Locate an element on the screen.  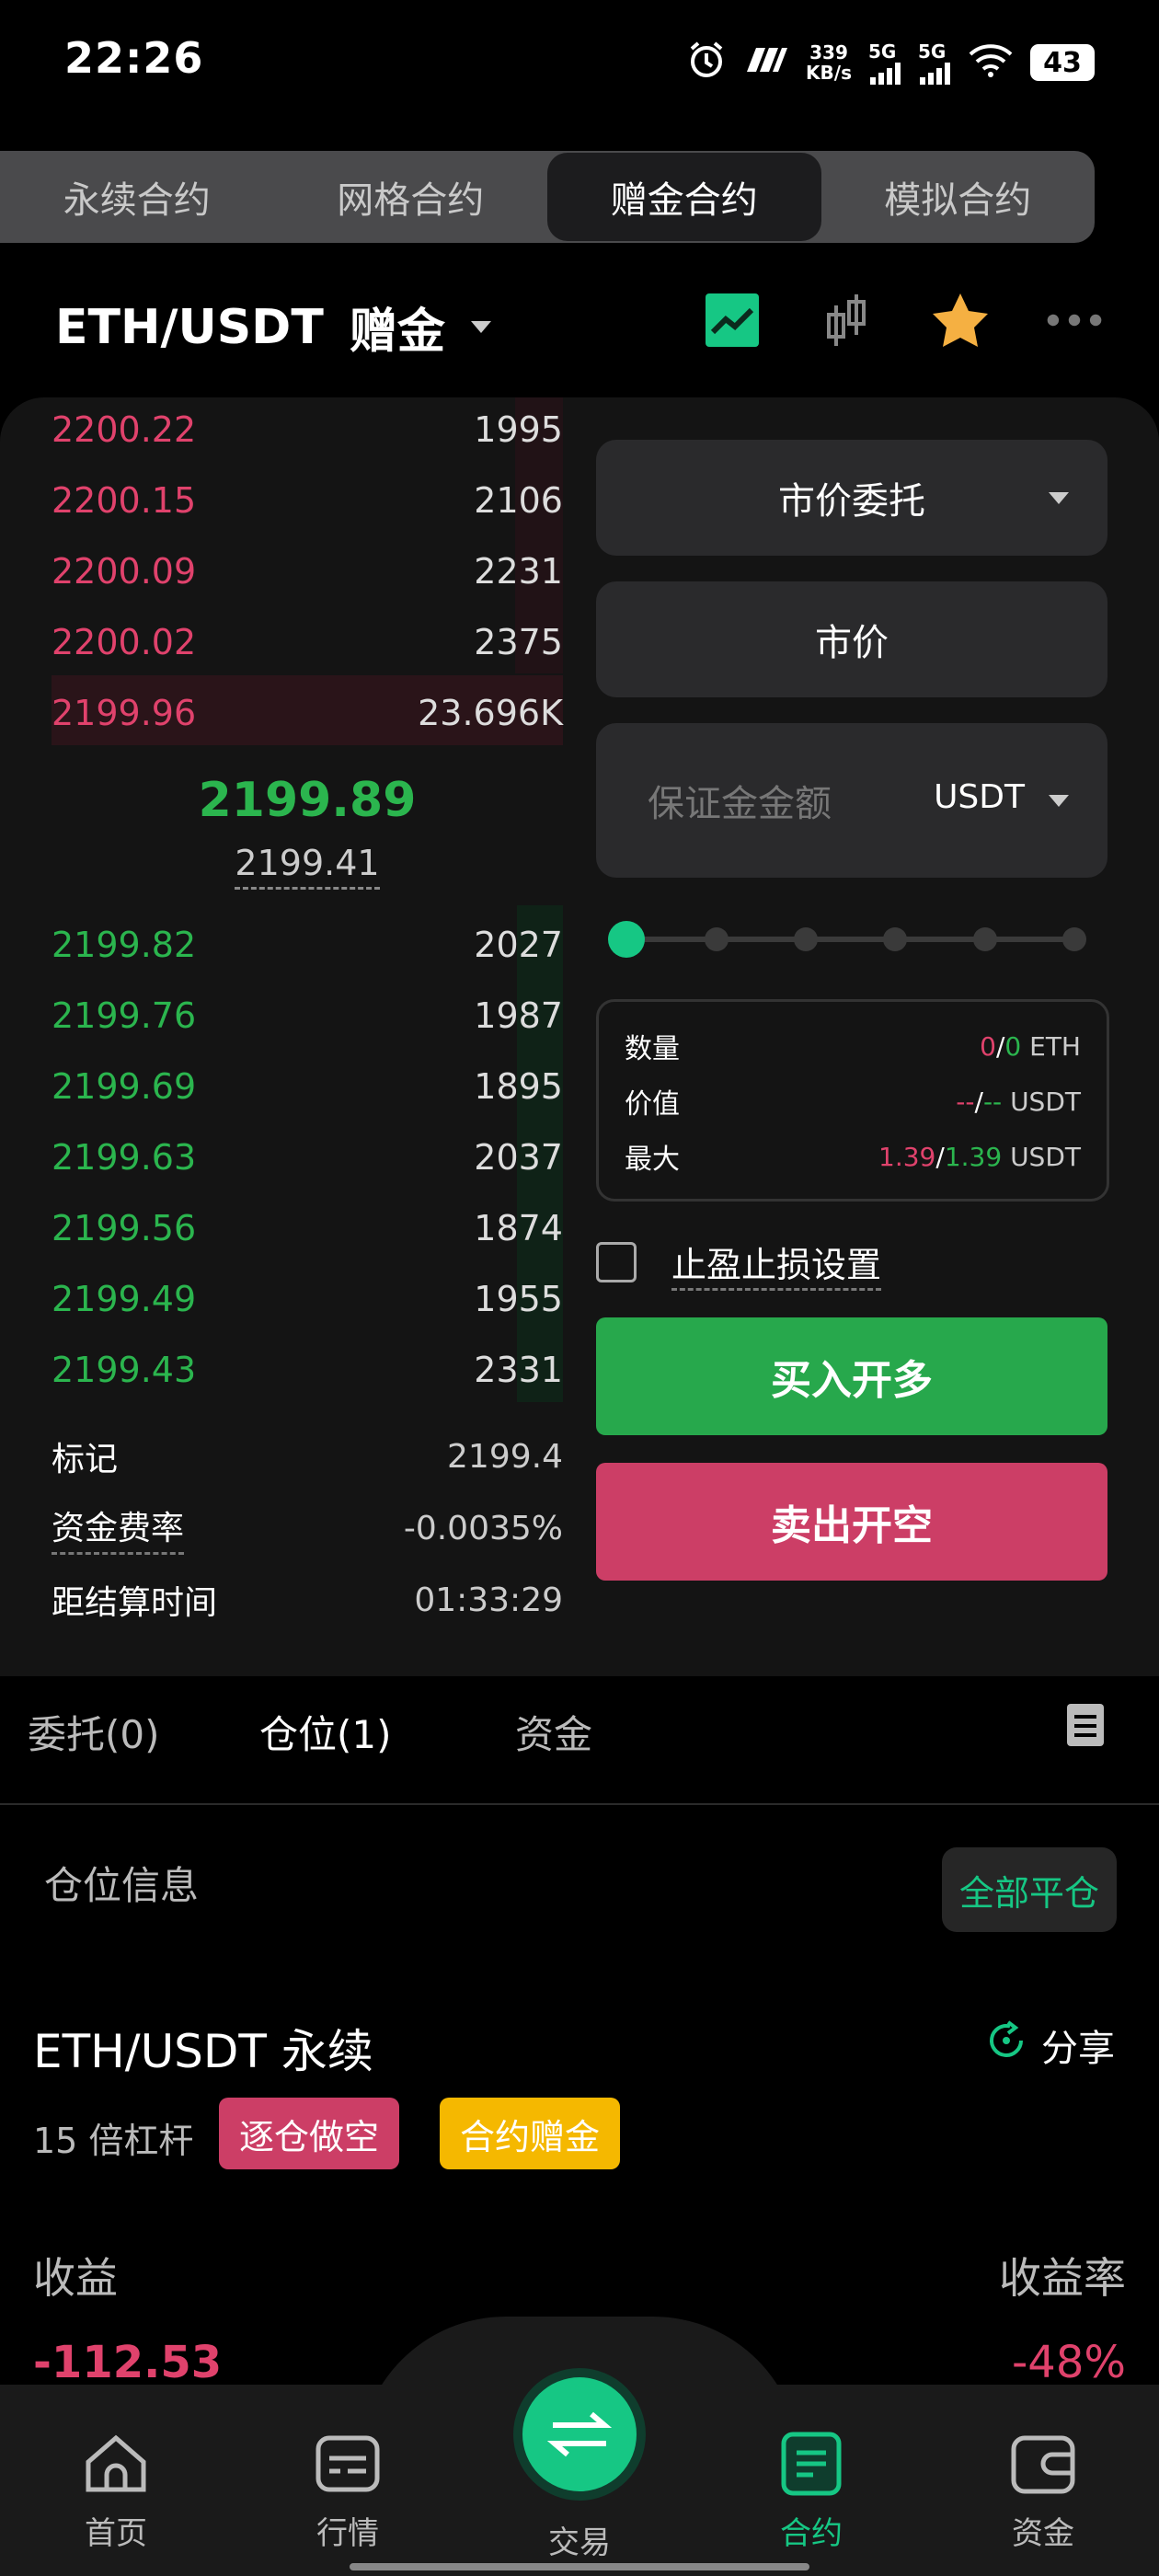
wifi-icon is located at coordinates (991, 62).